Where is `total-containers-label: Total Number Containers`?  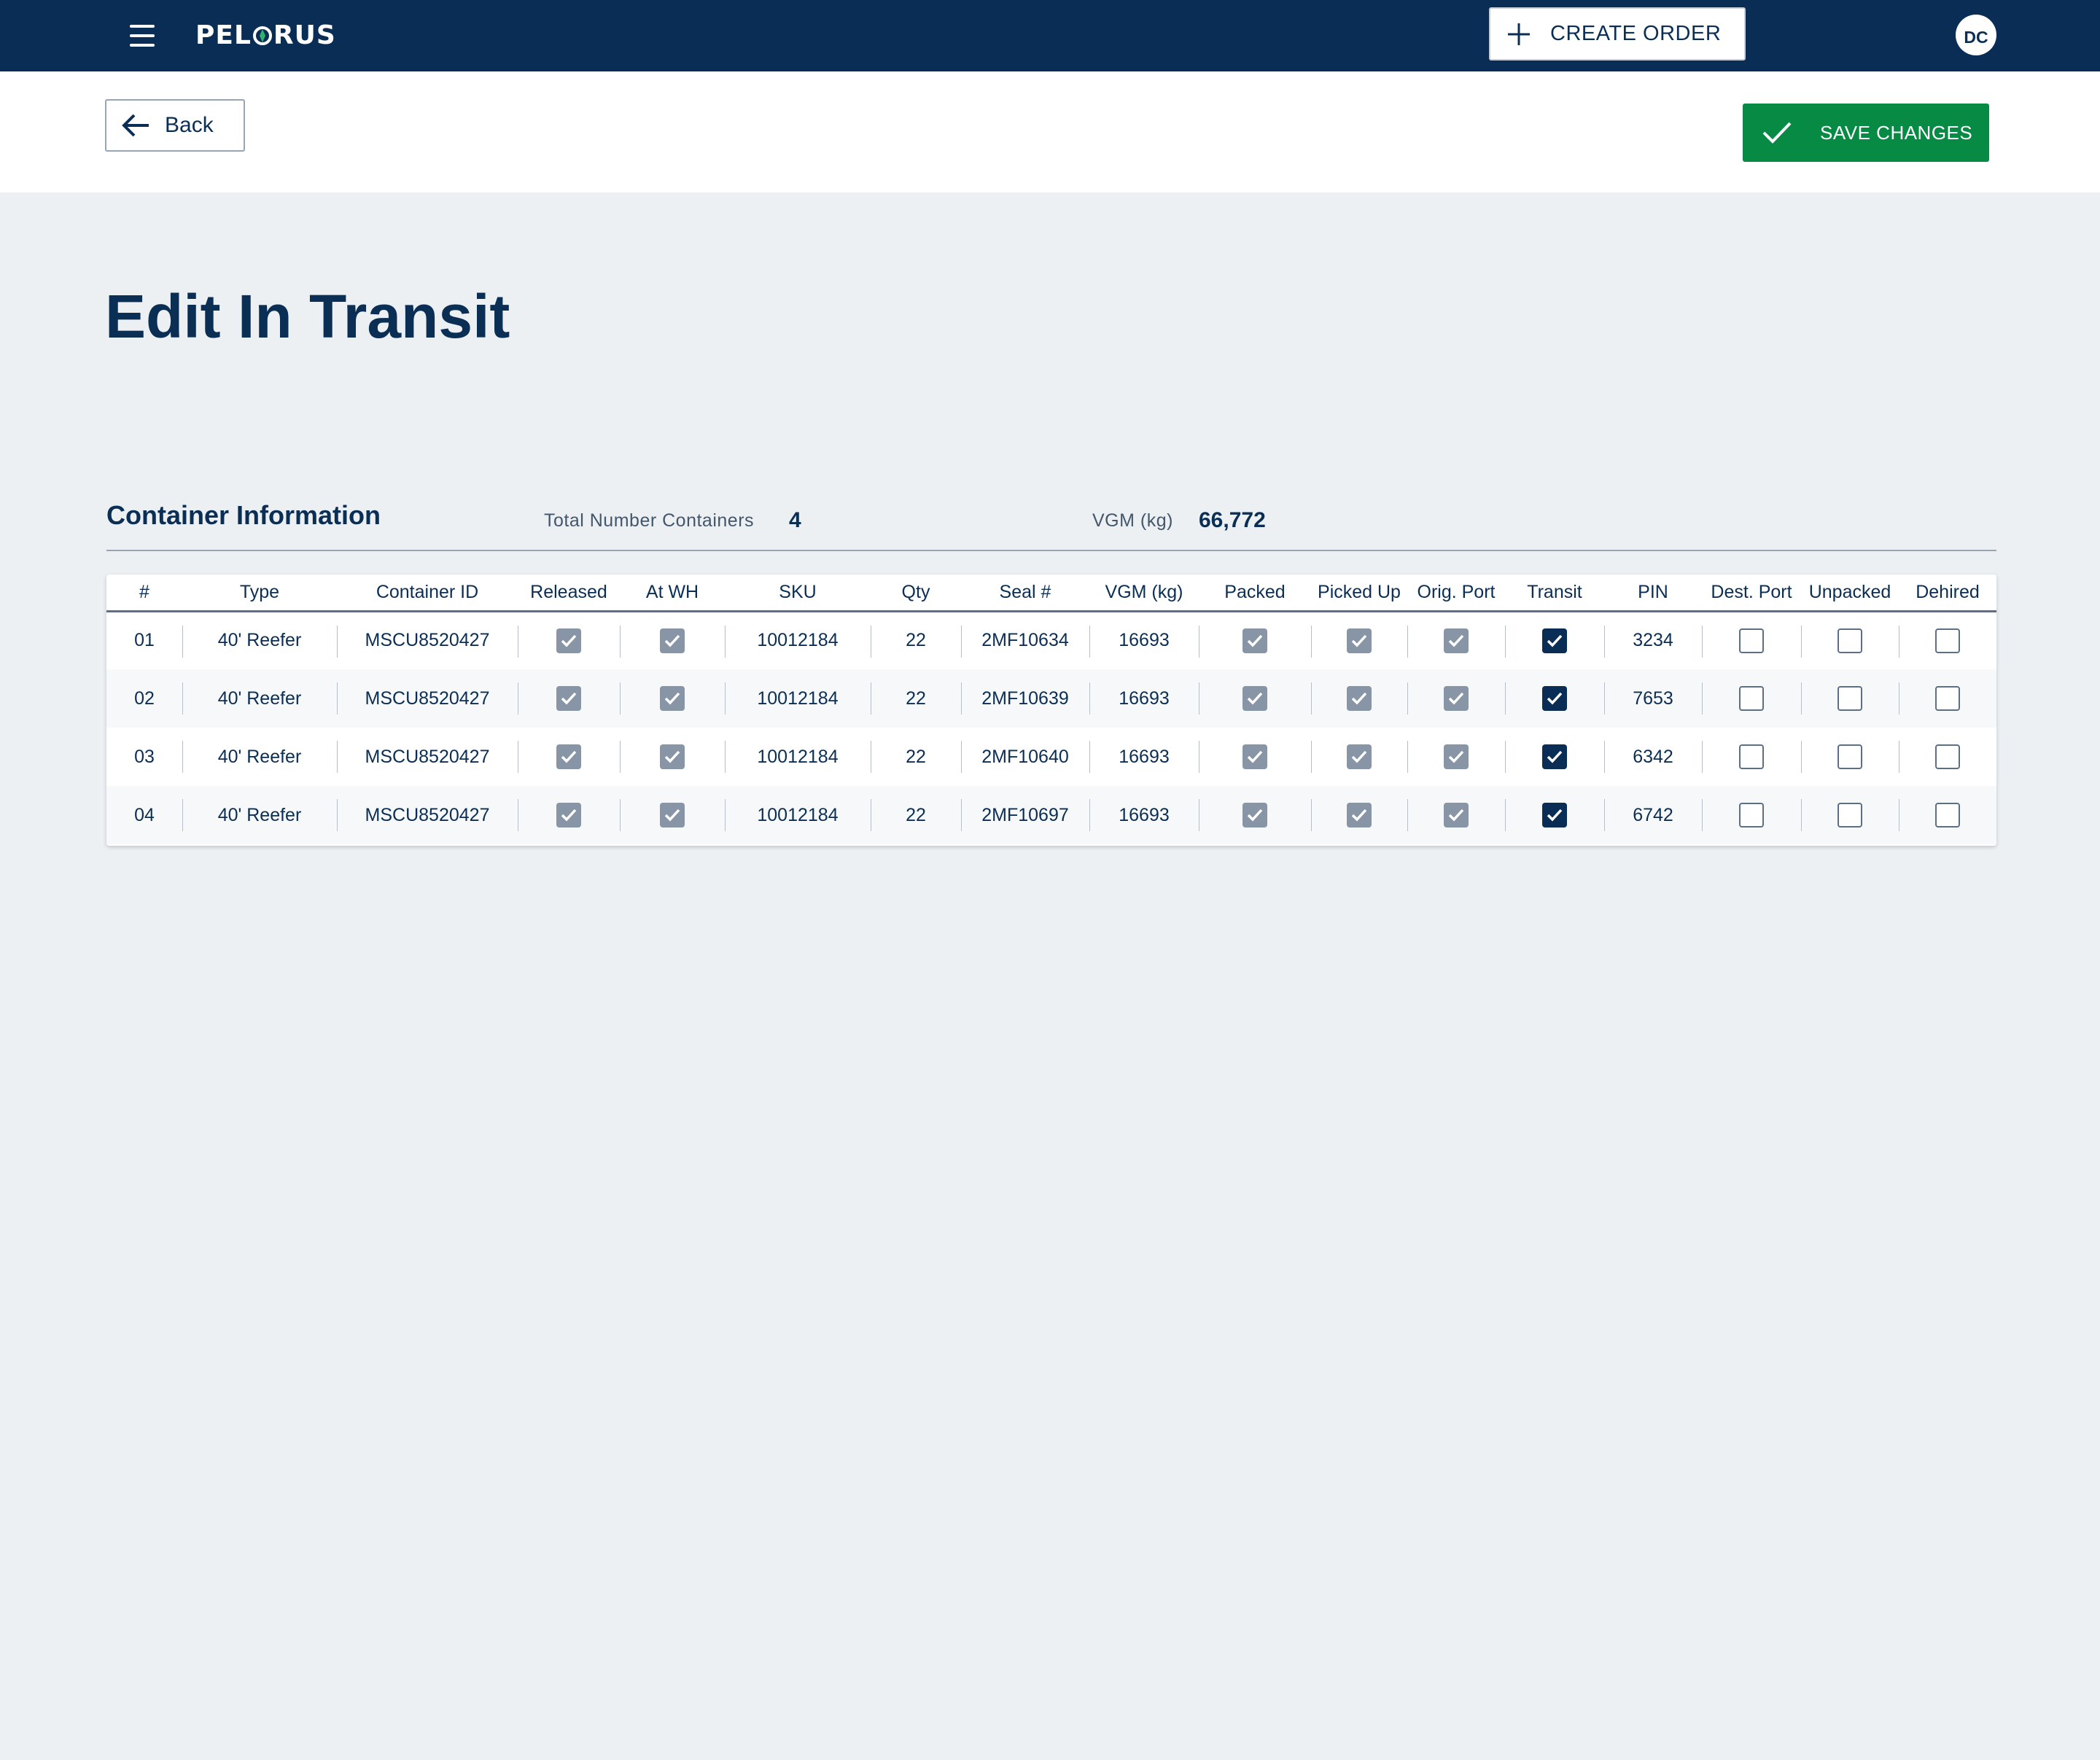 total-containers-label: Total Number Containers is located at coordinates (649, 520).